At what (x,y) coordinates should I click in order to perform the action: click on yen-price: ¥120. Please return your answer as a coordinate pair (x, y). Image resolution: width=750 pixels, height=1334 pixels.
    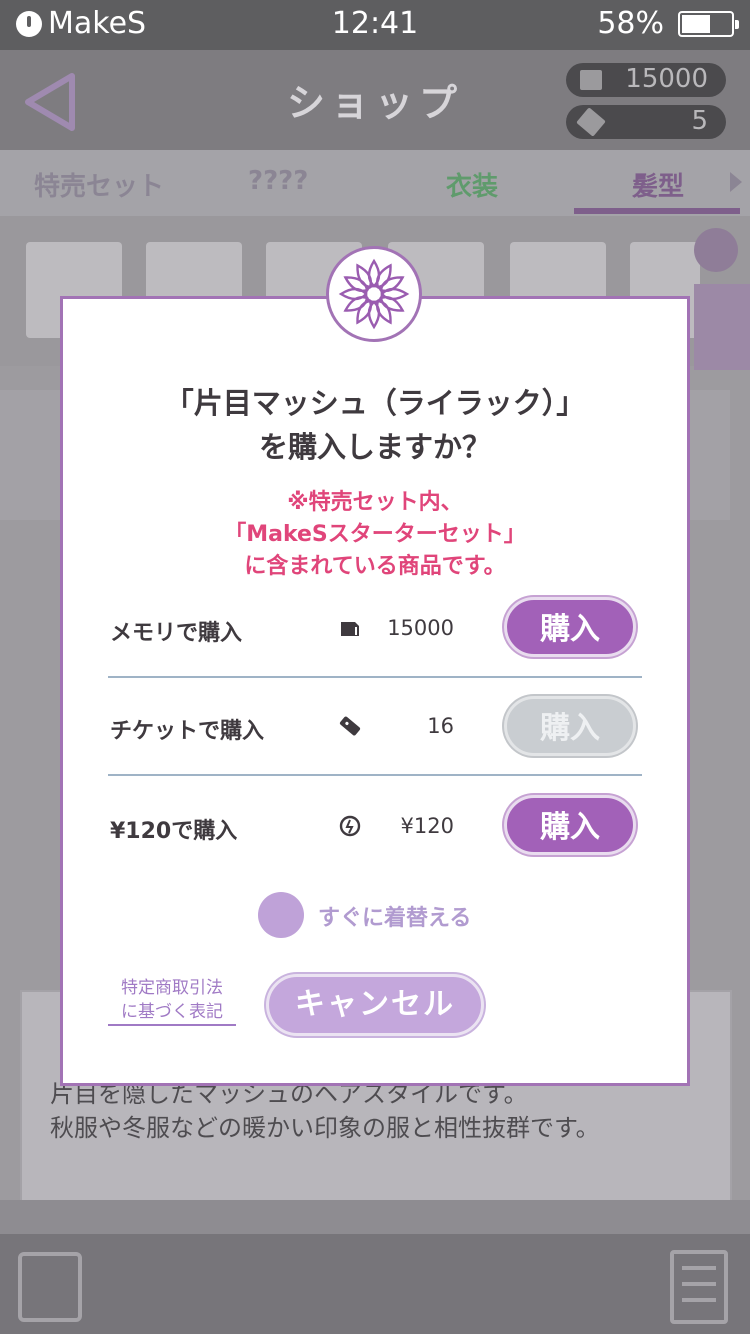
    Looking at the image, I should click on (427, 826).